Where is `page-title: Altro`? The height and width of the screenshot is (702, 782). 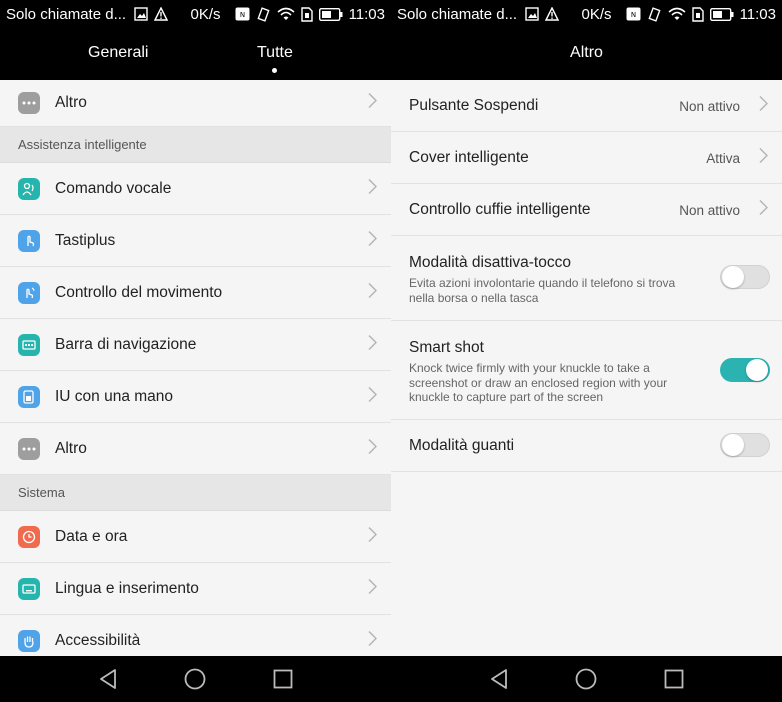
page-title: Altro is located at coordinates (586, 52).